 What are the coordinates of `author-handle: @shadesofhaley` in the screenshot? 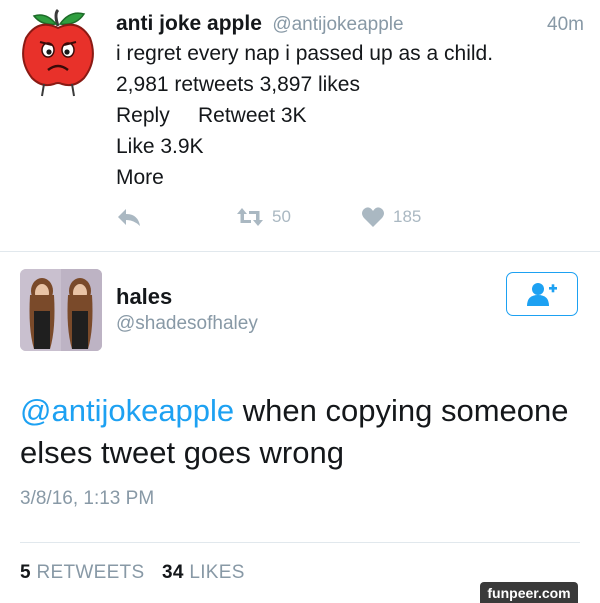 It's located at (187, 324).